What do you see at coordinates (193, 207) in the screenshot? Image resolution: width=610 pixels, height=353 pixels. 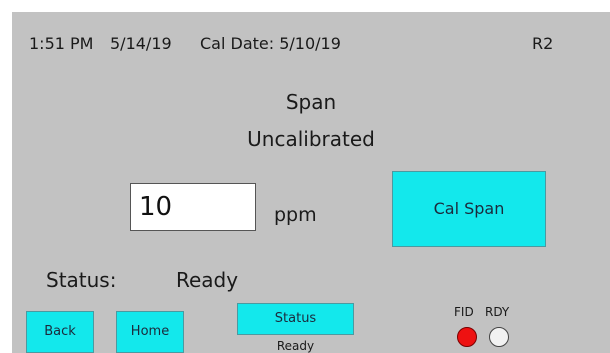 I see `span-value-field: 10` at bounding box center [193, 207].